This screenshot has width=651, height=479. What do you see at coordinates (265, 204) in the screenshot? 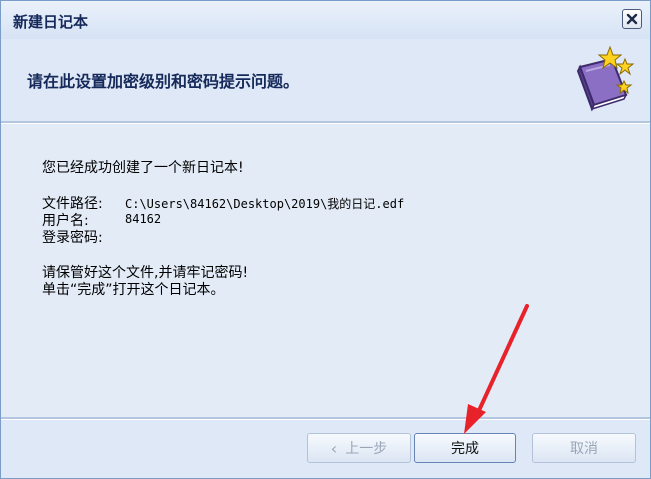
I see `file-path-value: C:\Users\84162\Desktop\2019\我的日记.edf` at bounding box center [265, 204].